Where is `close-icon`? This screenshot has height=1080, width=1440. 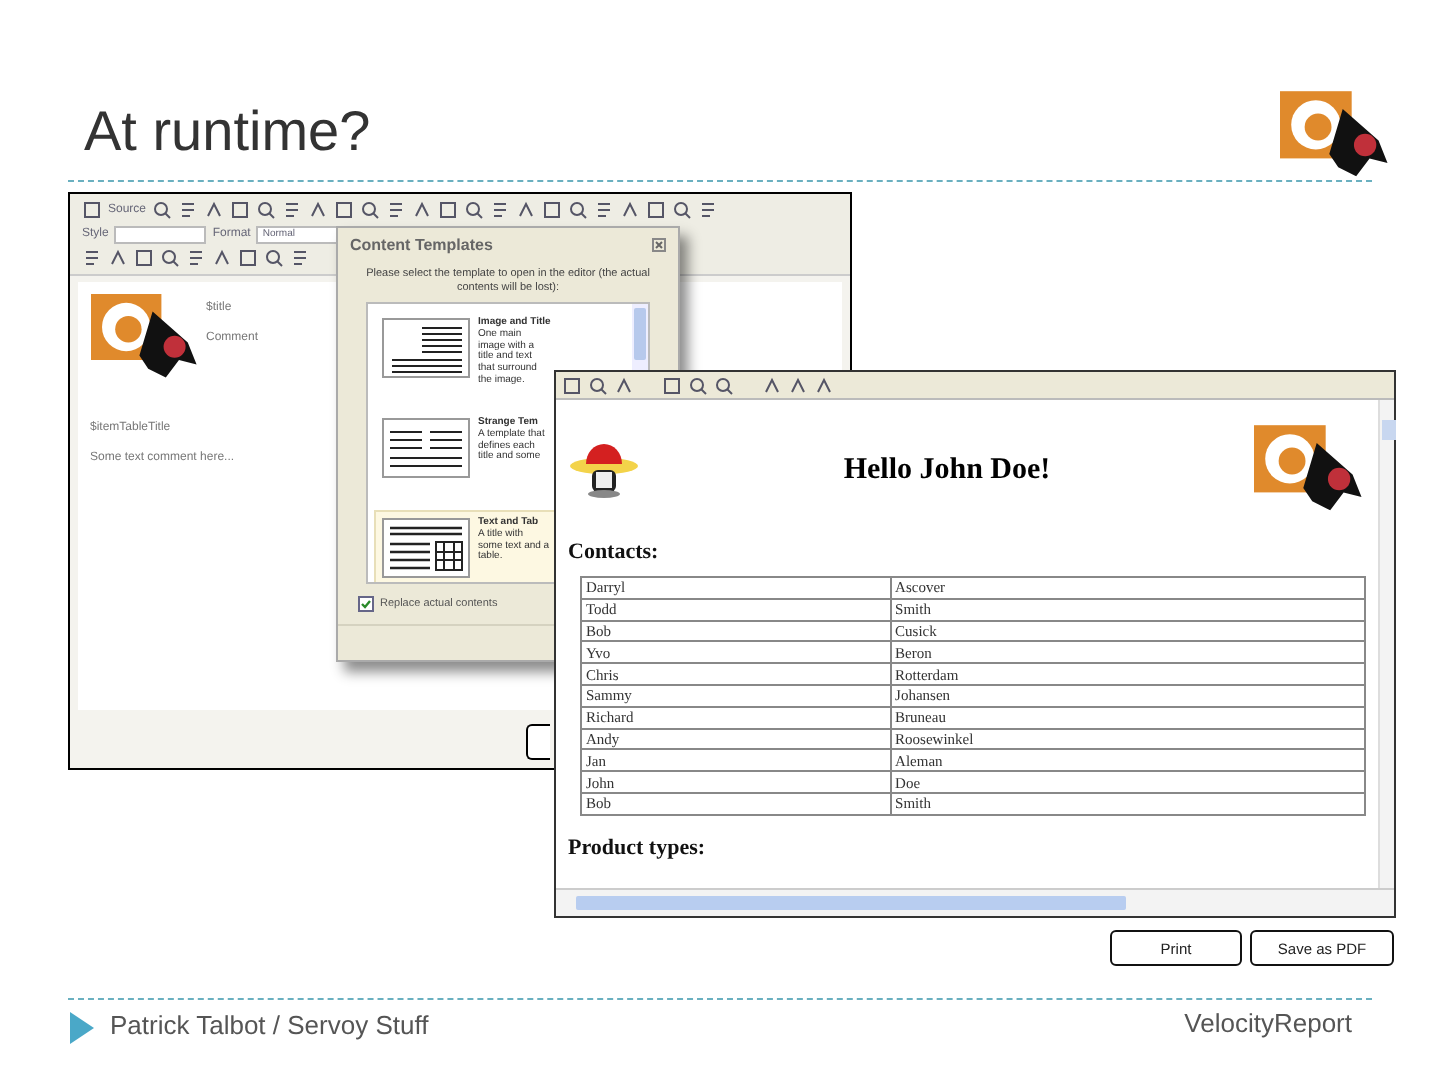
close-icon is located at coordinates (659, 245).